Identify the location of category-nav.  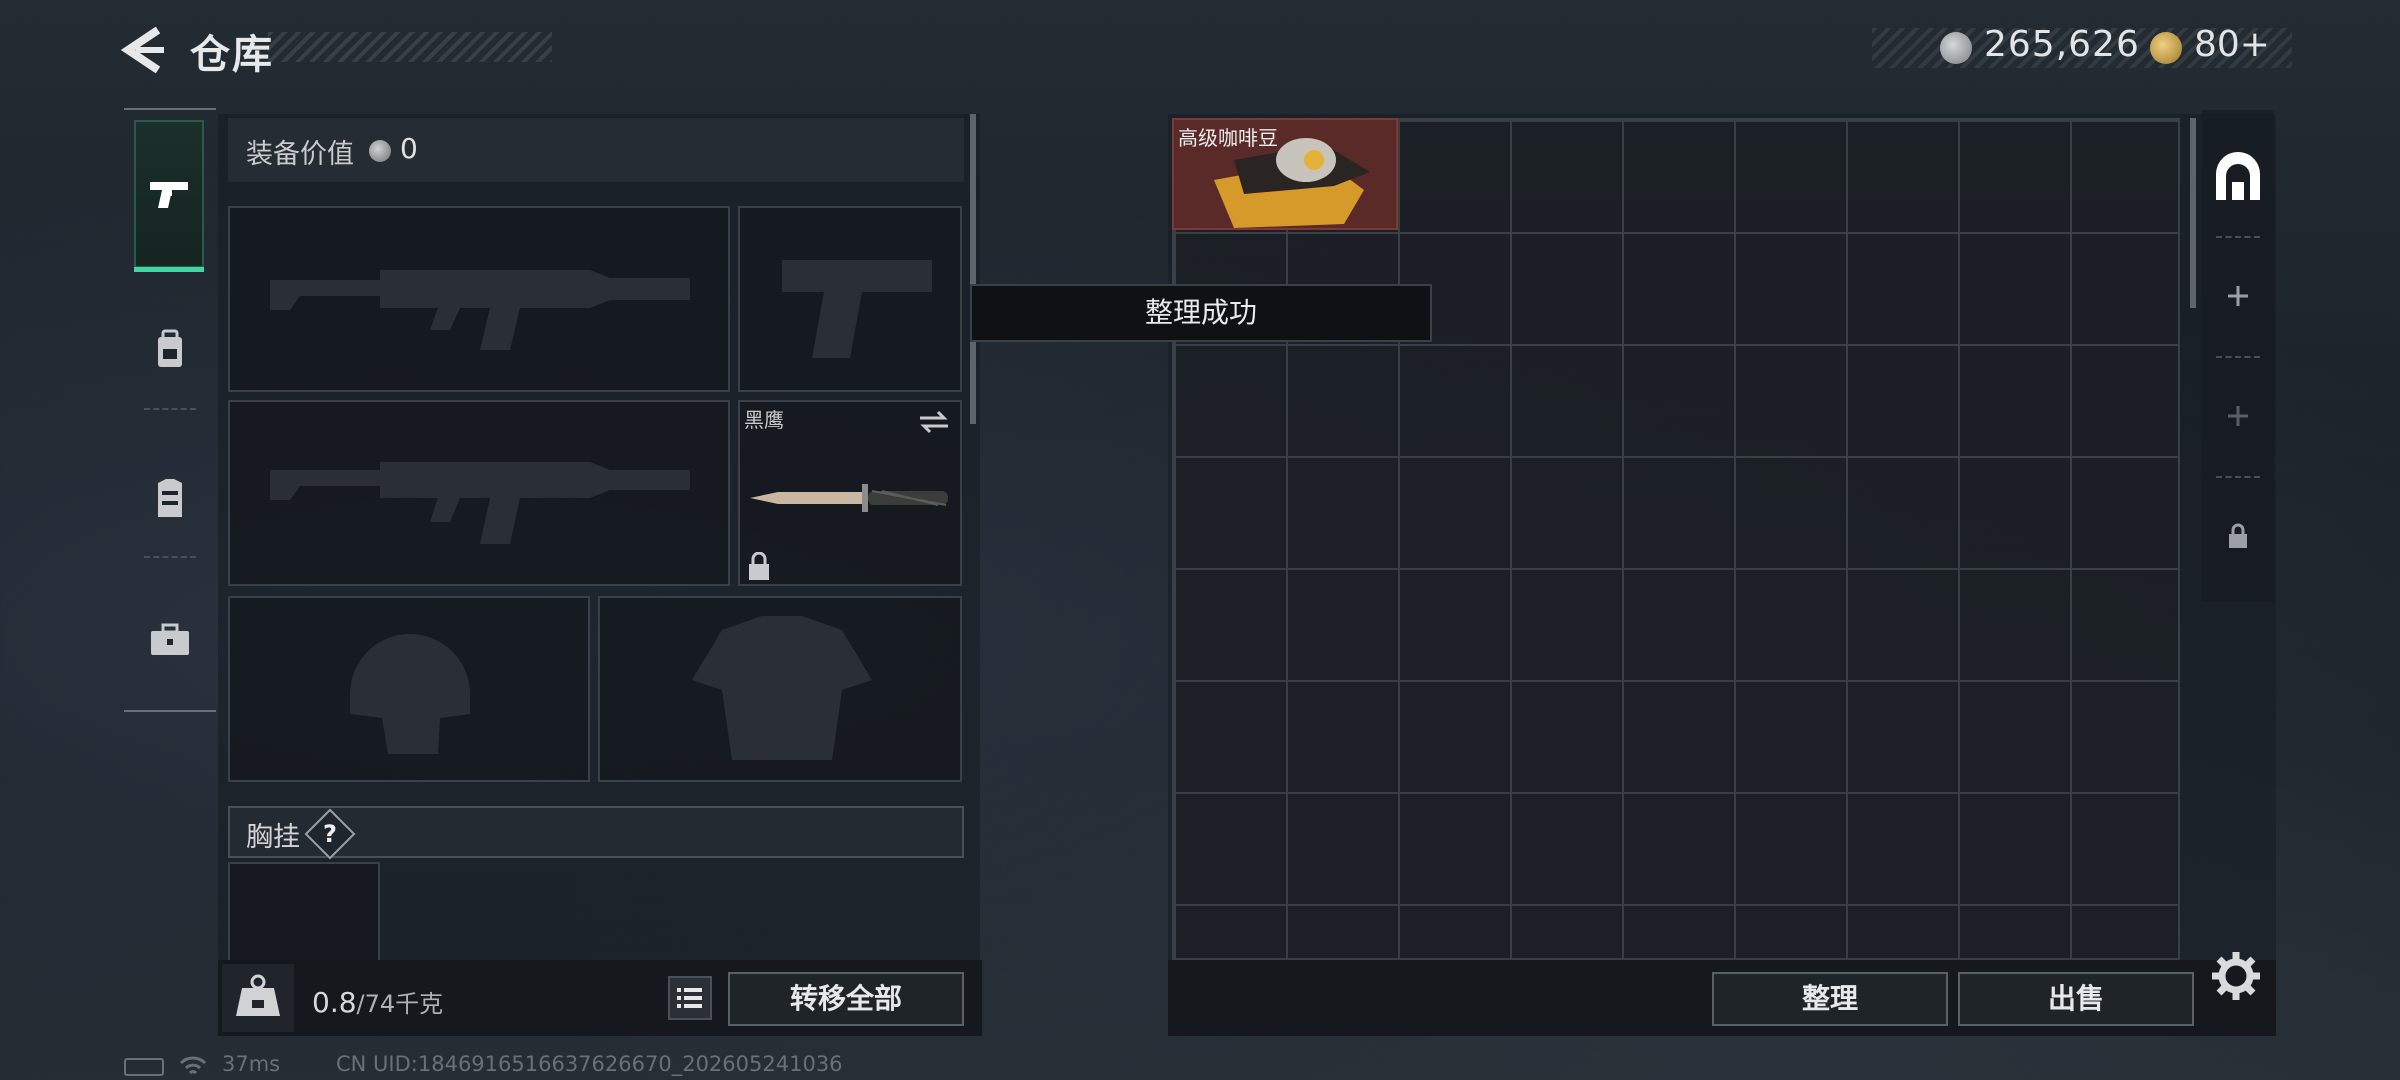
(170, 410).